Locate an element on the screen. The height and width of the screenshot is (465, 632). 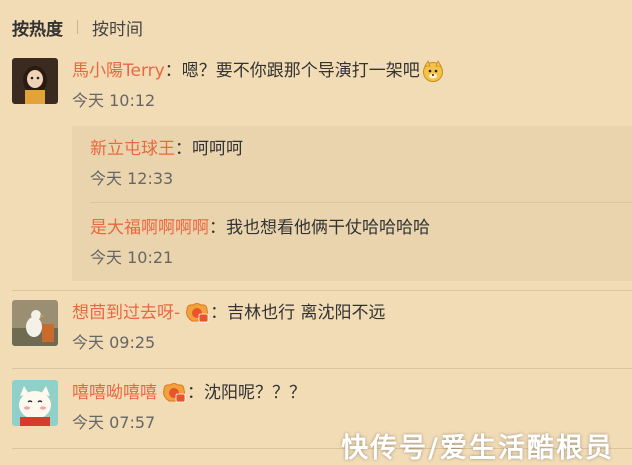
reply-time: 今天 10:21 is located at coordinates (132, 257).